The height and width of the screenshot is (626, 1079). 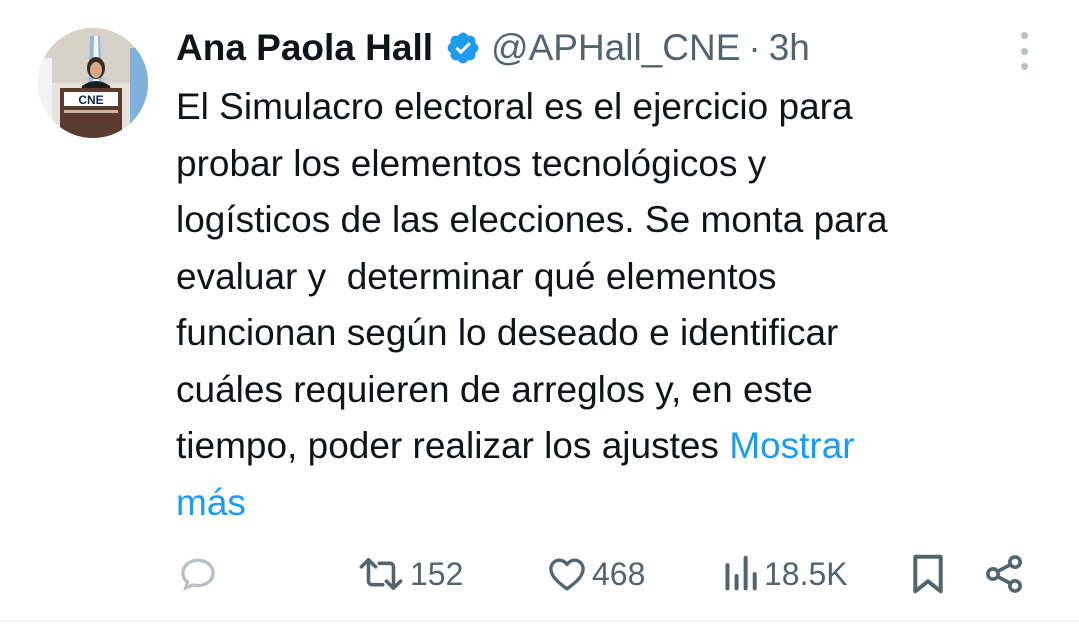 What do you see at coordinates (619, 573) in the screenshot?
I see `like-count: 468` at bounding box center [619, 573].